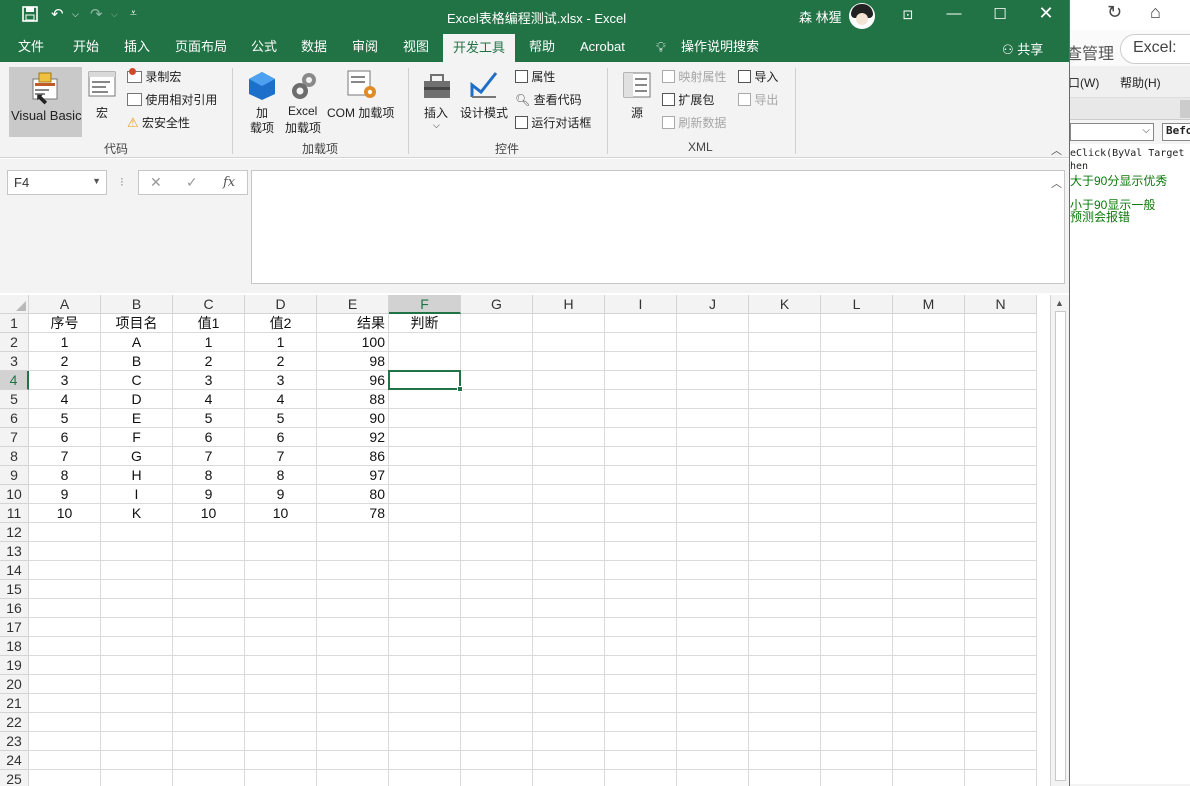  Describe the element at coordinates (641, 570) in the screenshot. I see `cell-i14` at that location.